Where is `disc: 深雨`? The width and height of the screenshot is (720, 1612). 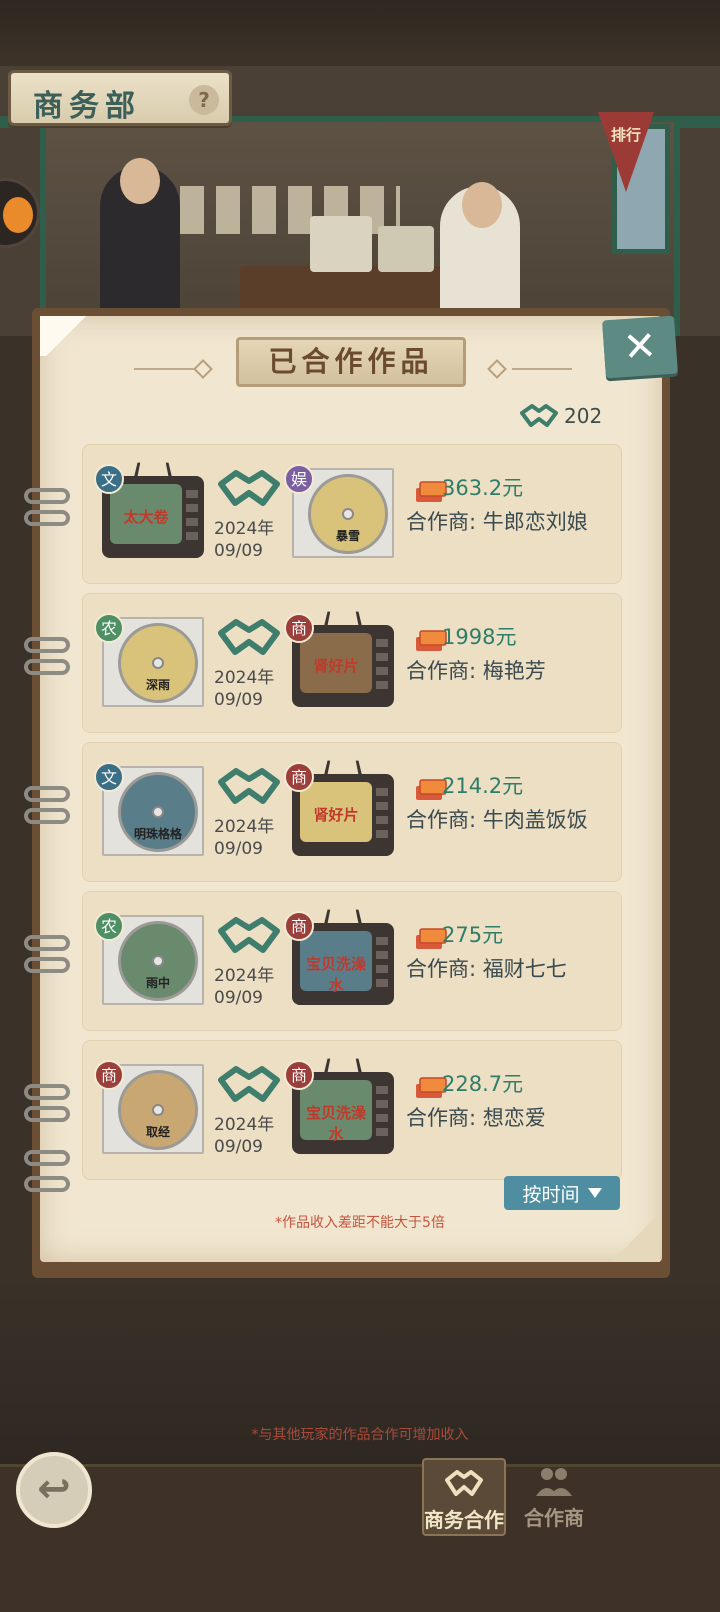
disc: 深雨 is located at coordinates (158, 663).